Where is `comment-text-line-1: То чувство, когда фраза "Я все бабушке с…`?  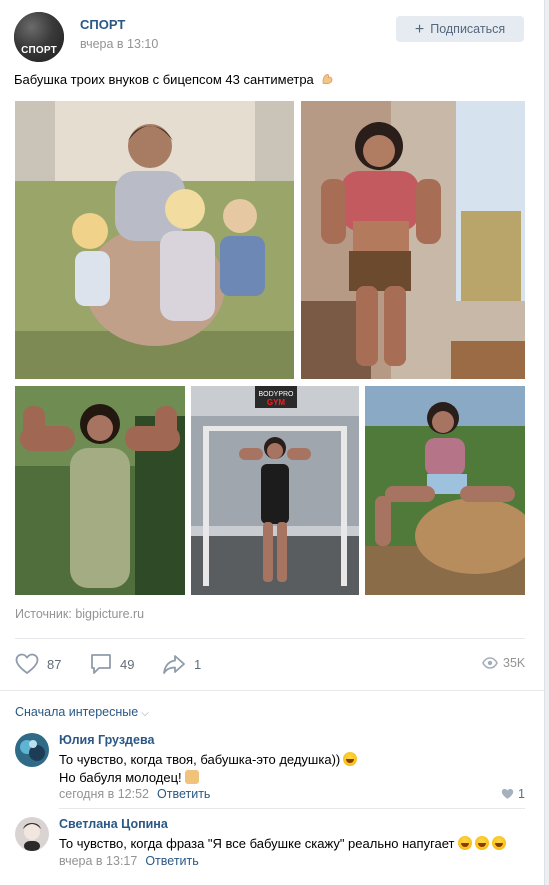
comment-text-line-1: То чувство, когда фраза "Я все бабушке с… is located at coordinates (257, 843).